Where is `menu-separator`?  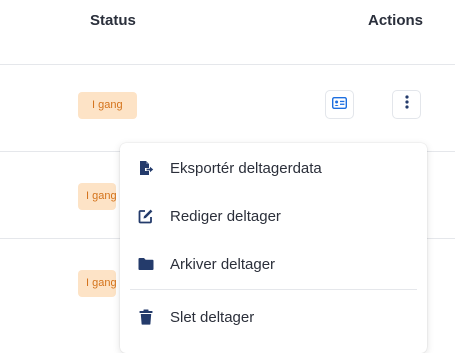
menu-separator is located at coordinates (273, 289).